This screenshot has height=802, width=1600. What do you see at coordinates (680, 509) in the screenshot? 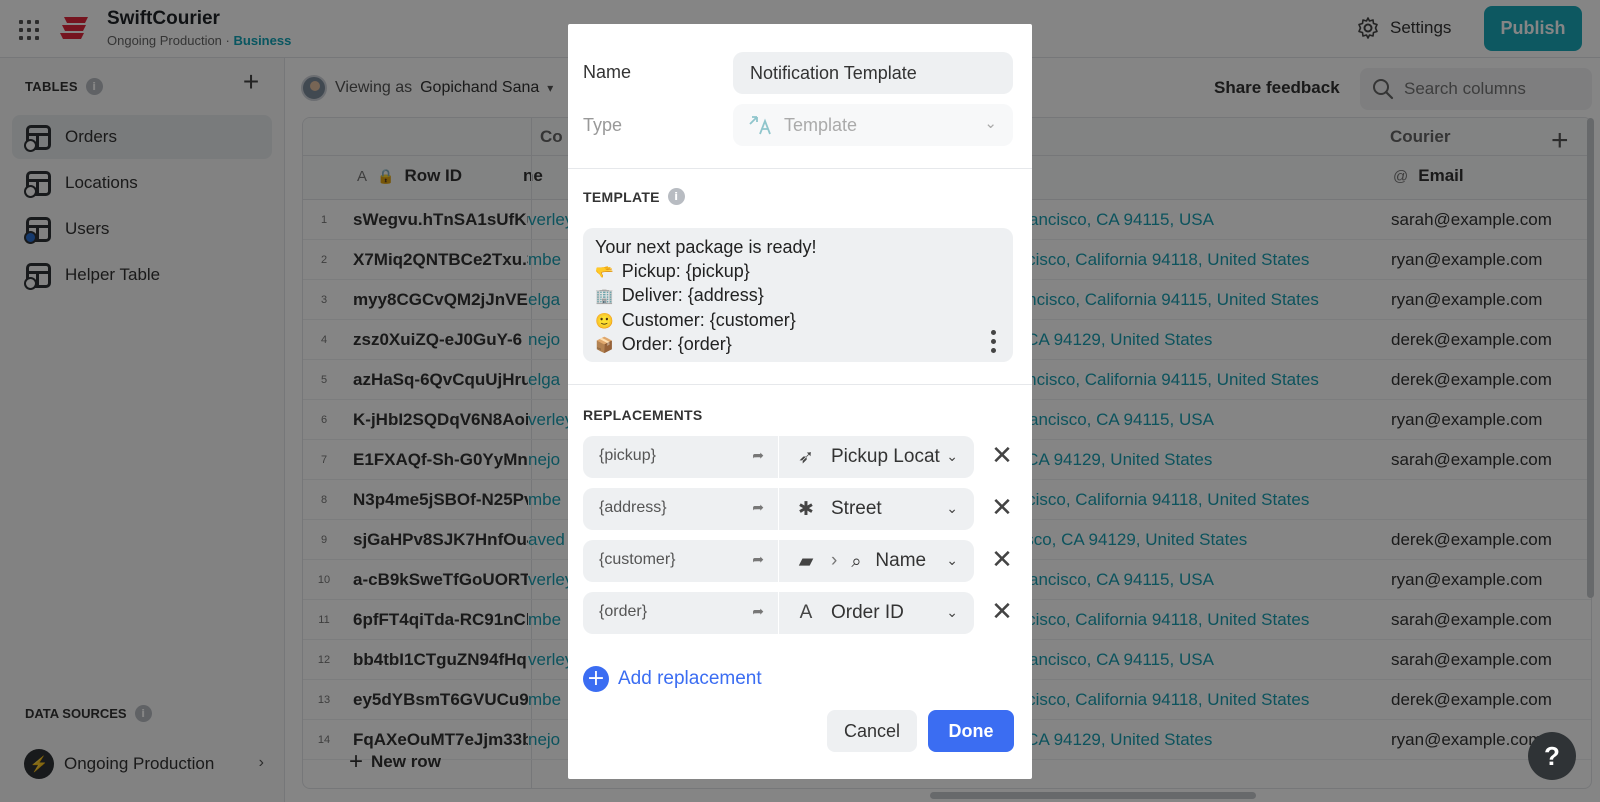
I see `replacement-key-input: {address} ➦` at bounding box center [680, 509].